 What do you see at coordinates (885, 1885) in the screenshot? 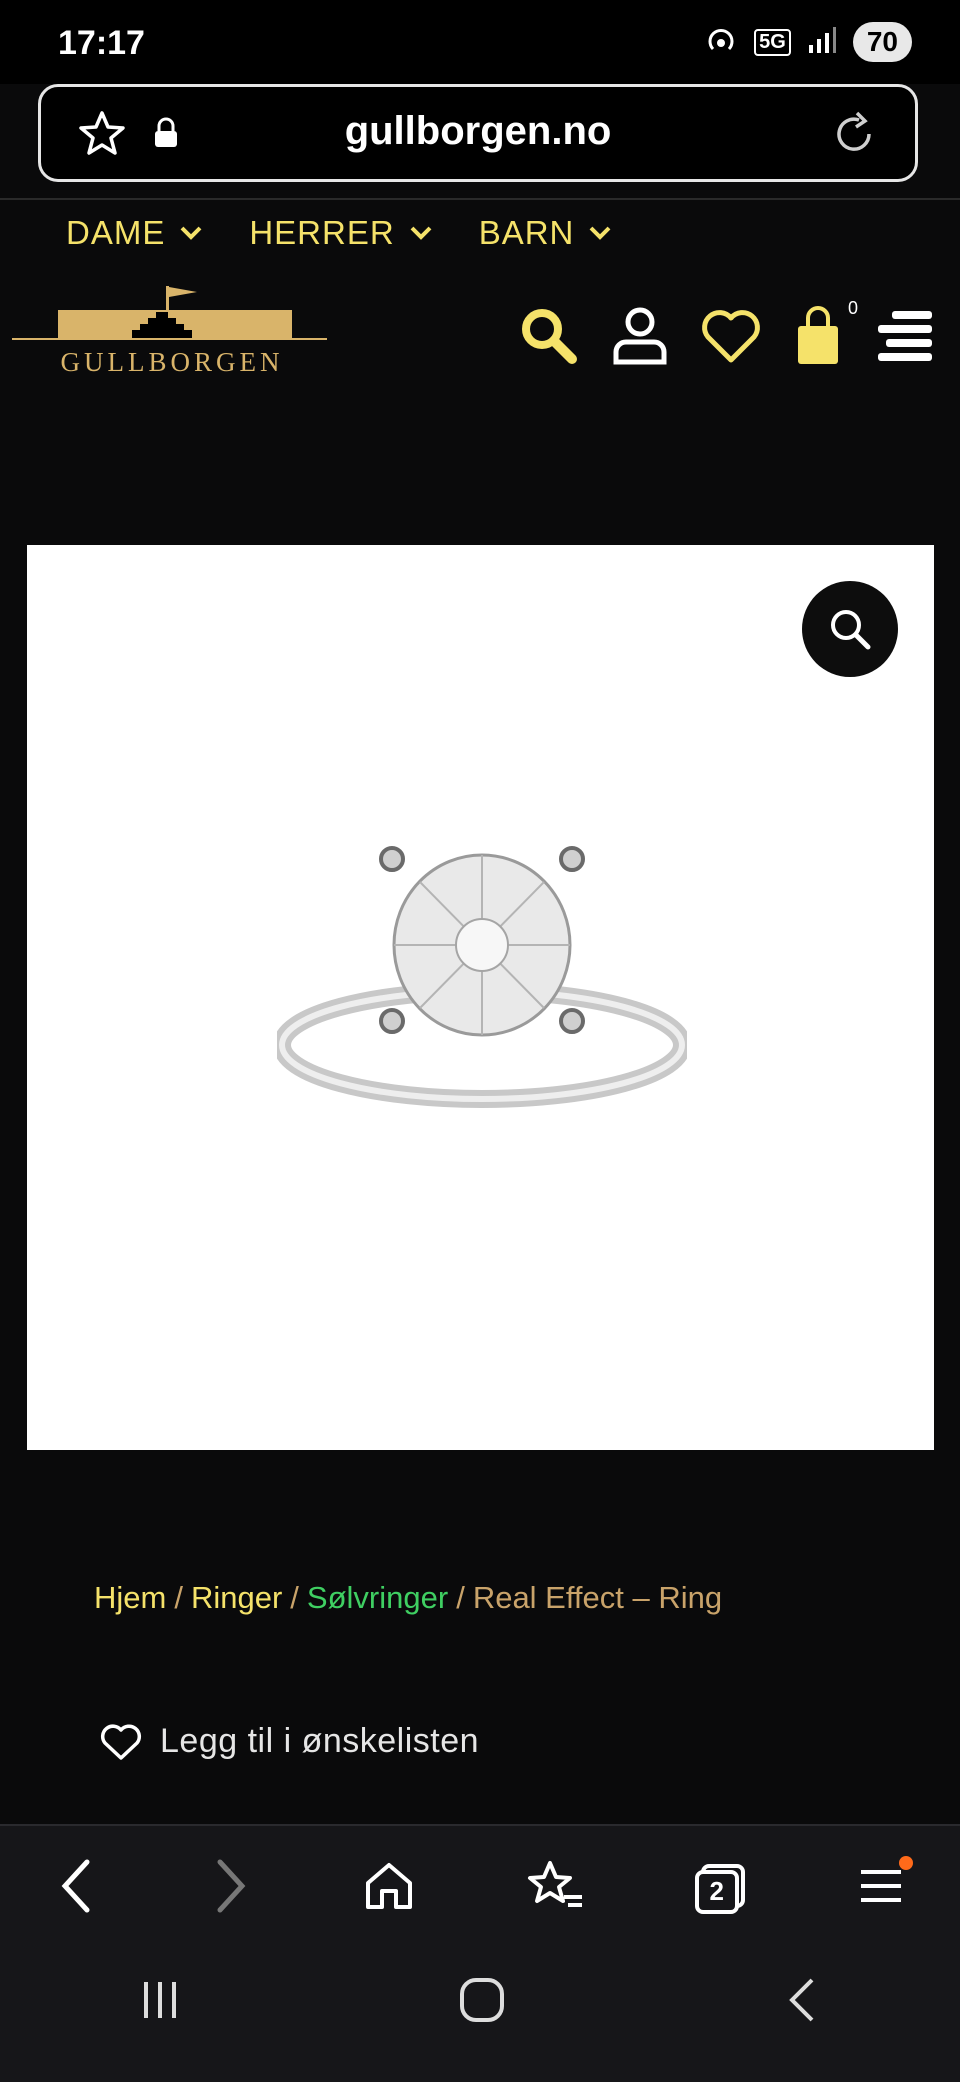
I see `browser-menu-icon` at bounding box center [885, 1885].